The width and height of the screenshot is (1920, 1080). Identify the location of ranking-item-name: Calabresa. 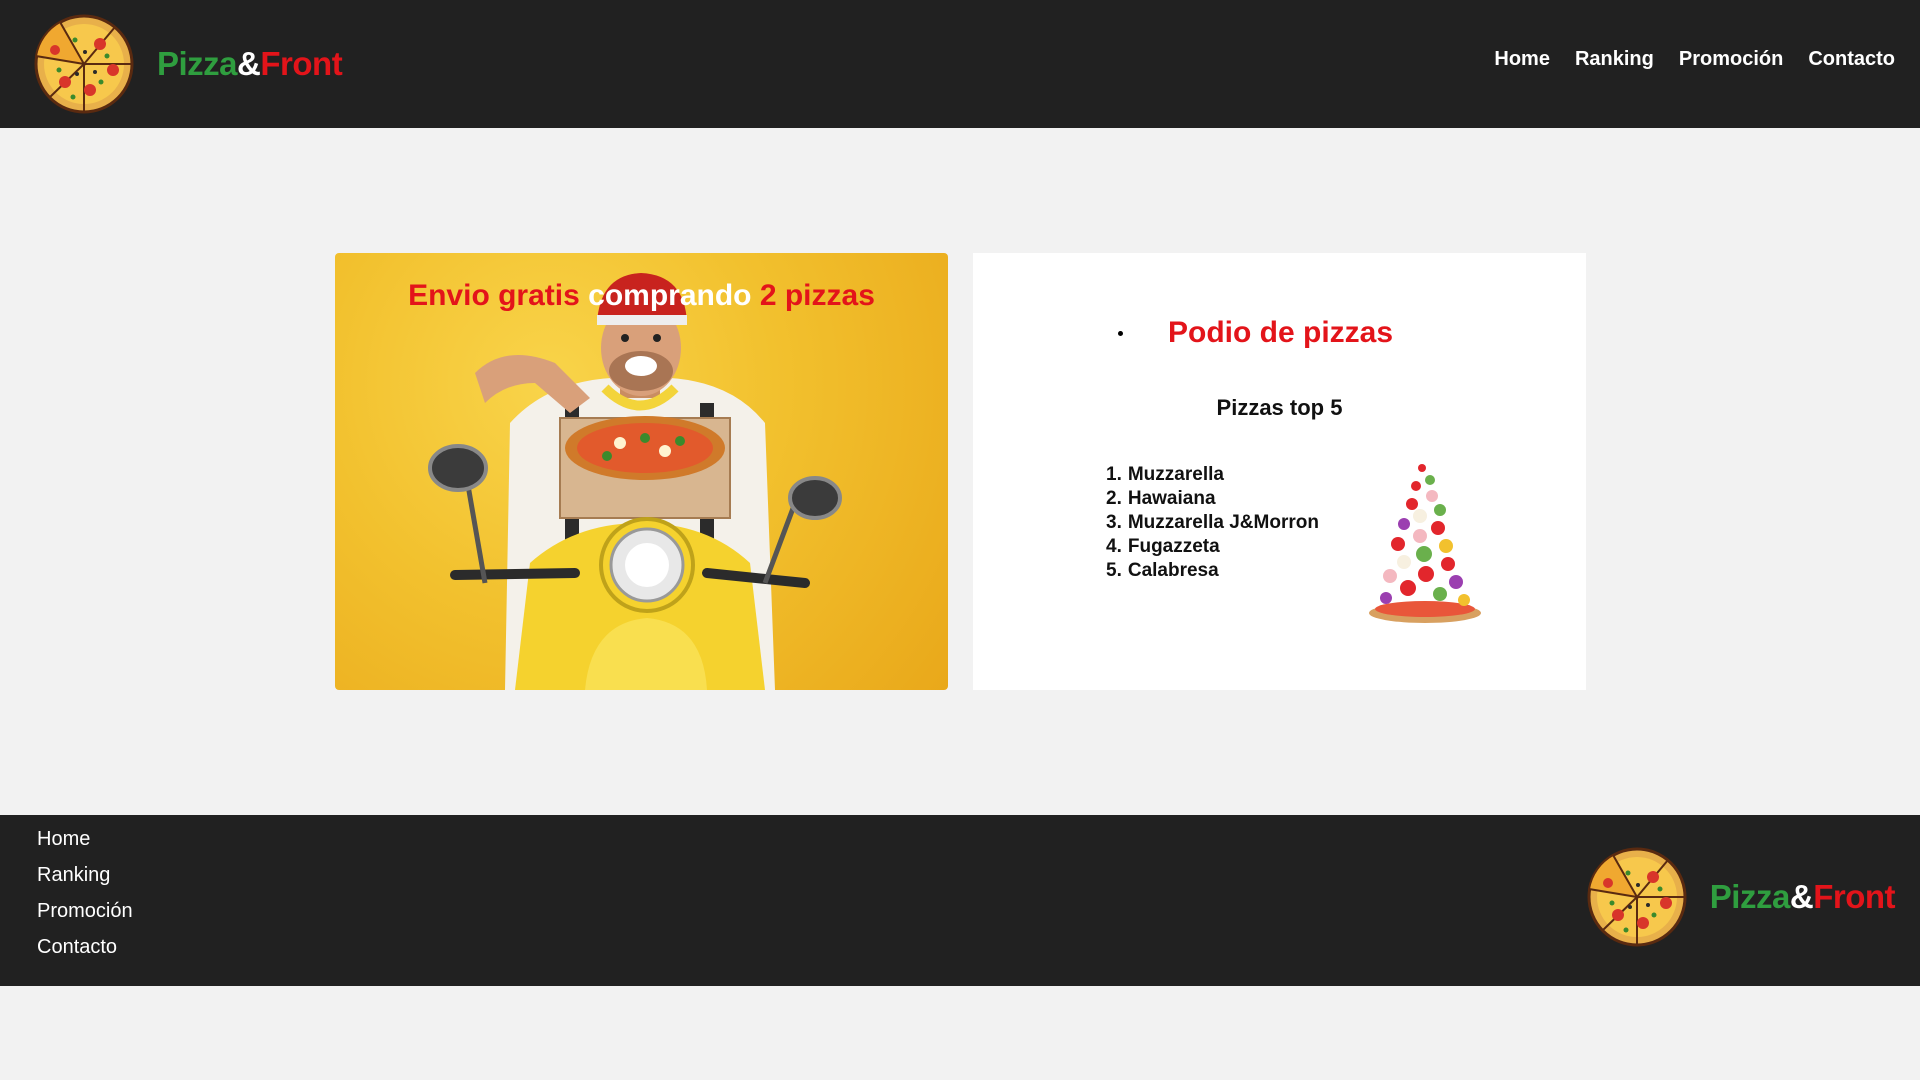
(1173, 570).